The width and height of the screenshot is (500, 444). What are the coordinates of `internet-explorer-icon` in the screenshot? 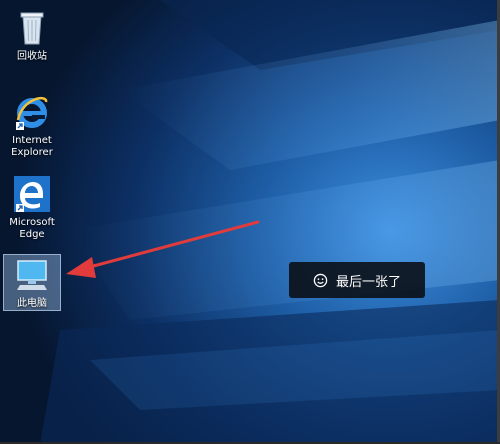 It's located at (32, 113).